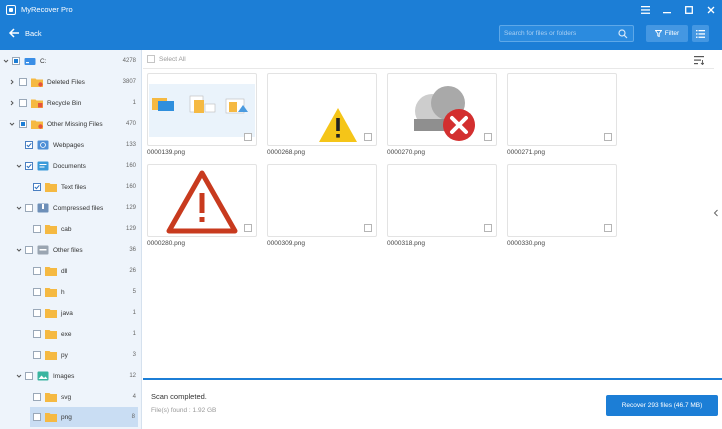 The height and width of the screenshot is (429, 722). What do you see at coordinates (132, 250) in the screenshot?
I see `tree-item-count: 36` at bounding box center [132, 250].